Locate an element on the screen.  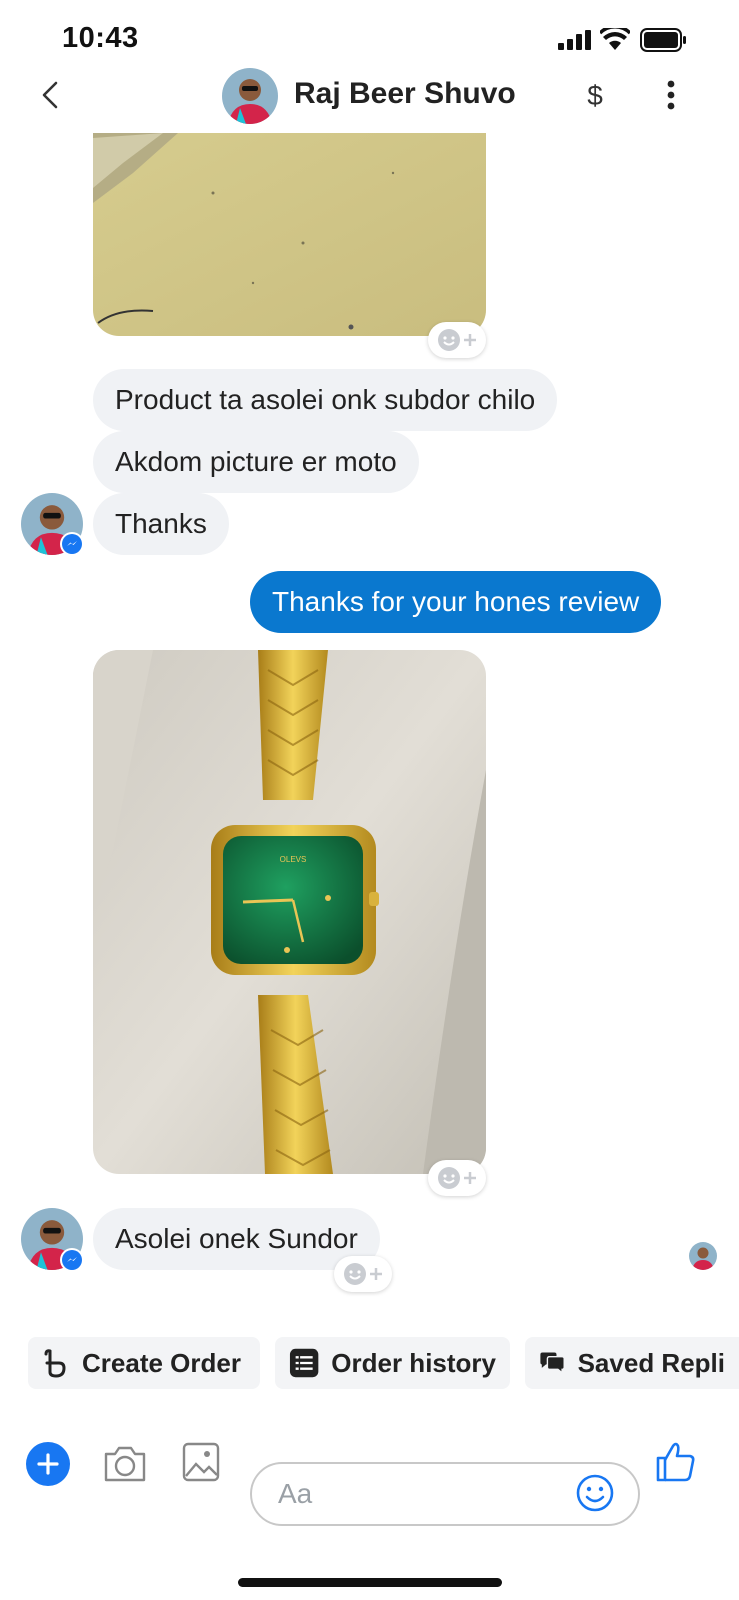
chat-bubbles-icon is located at coordinates (552, 1363).